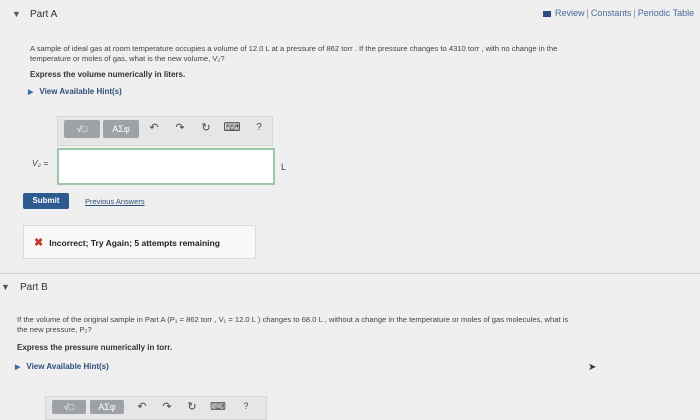  I want to click on part-a-hints-toggle: ▶ View Available Hint(s), so click(75, 91).